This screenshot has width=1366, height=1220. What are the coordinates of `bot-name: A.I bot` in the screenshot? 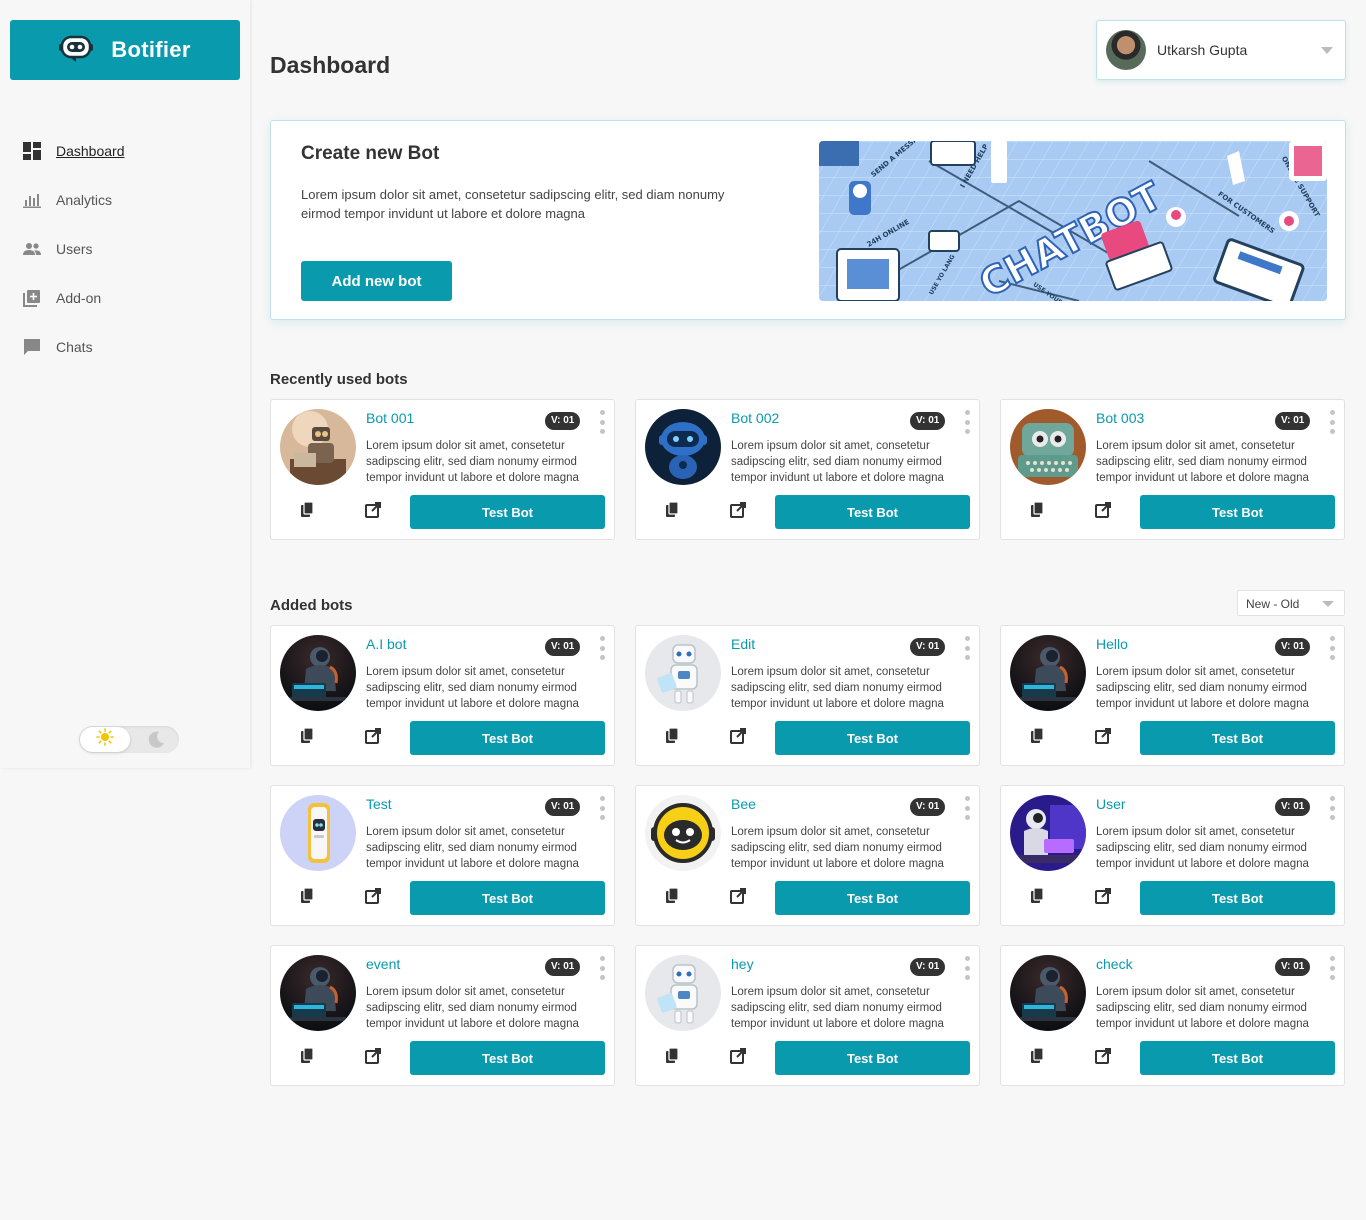 It's located at (386, 644).